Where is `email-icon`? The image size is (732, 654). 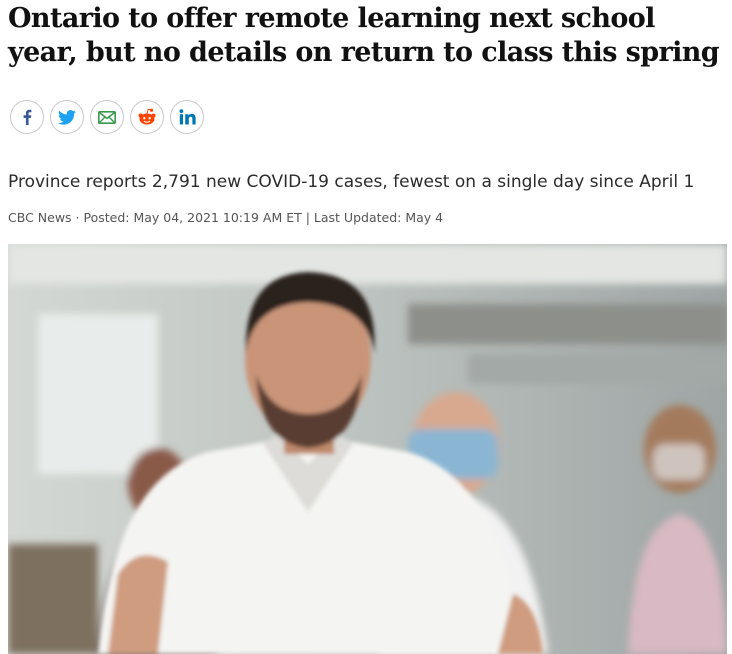 email-icon is located at coordinates (107, 117).